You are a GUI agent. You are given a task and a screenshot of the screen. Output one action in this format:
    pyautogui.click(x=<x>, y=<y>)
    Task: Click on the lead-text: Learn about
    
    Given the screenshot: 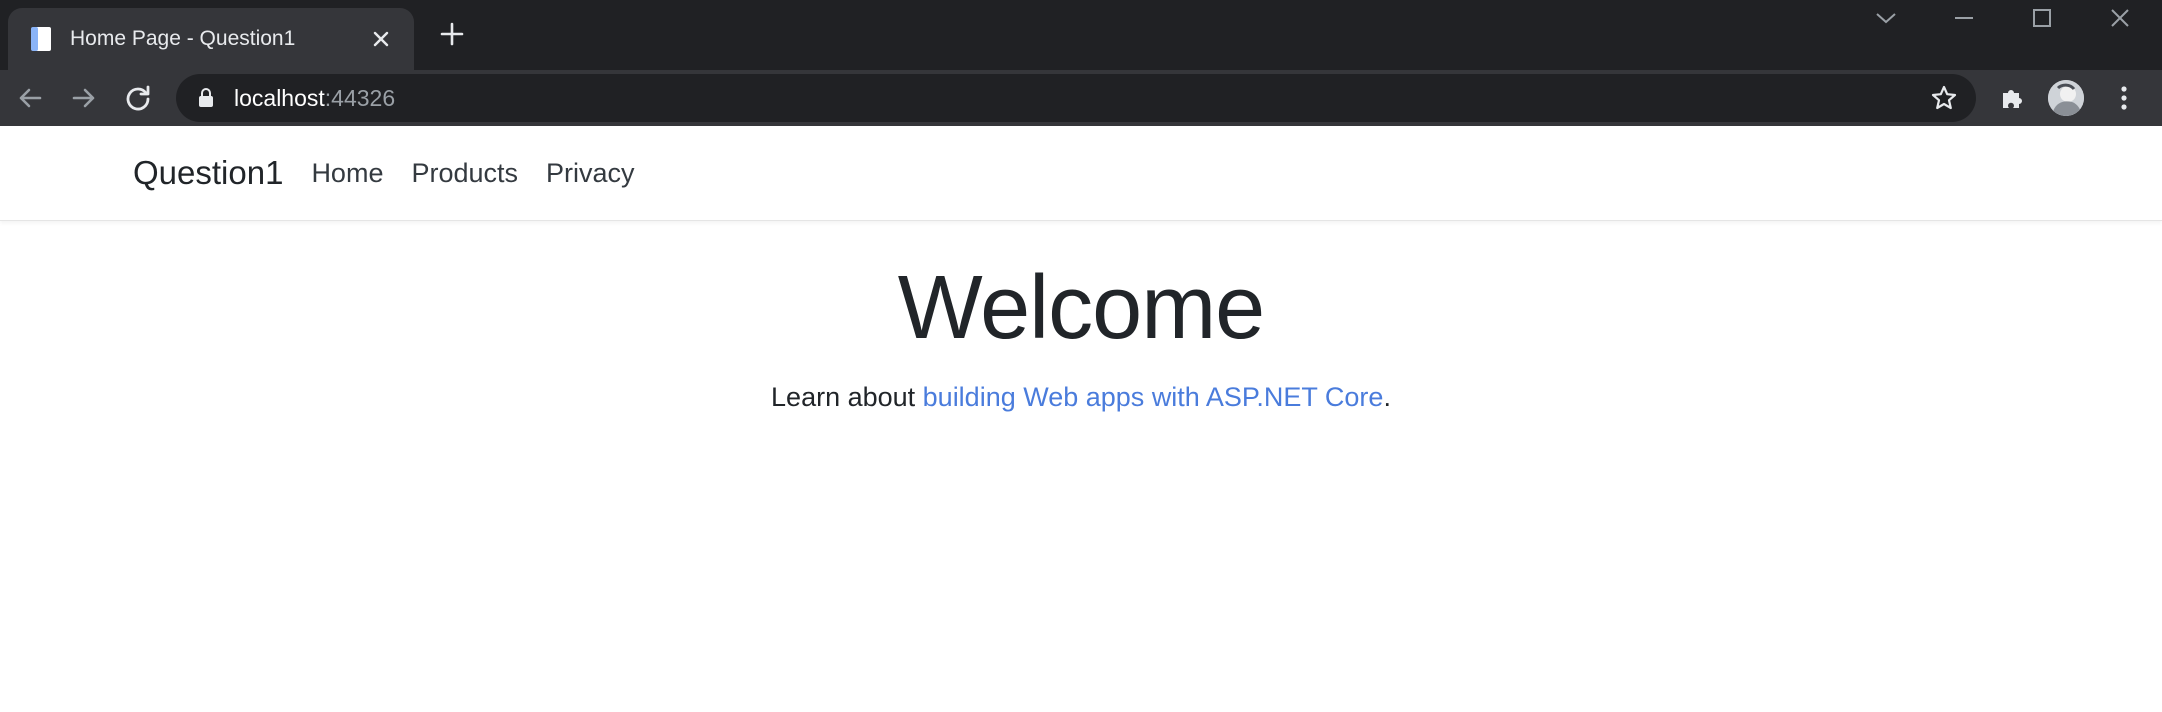 What is the action you would take?
    pyautogui.click(x=847, y=396)
    